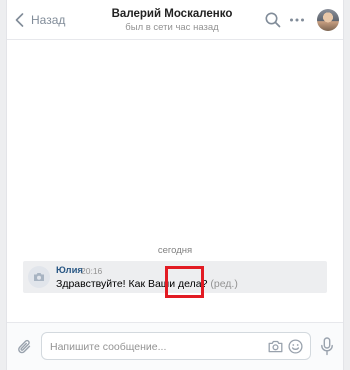 The height and width of the screenshot is (370, 350). I want to click on chat-title-block: Валерий Москаленко был в сети час назад, so click(172, 20).